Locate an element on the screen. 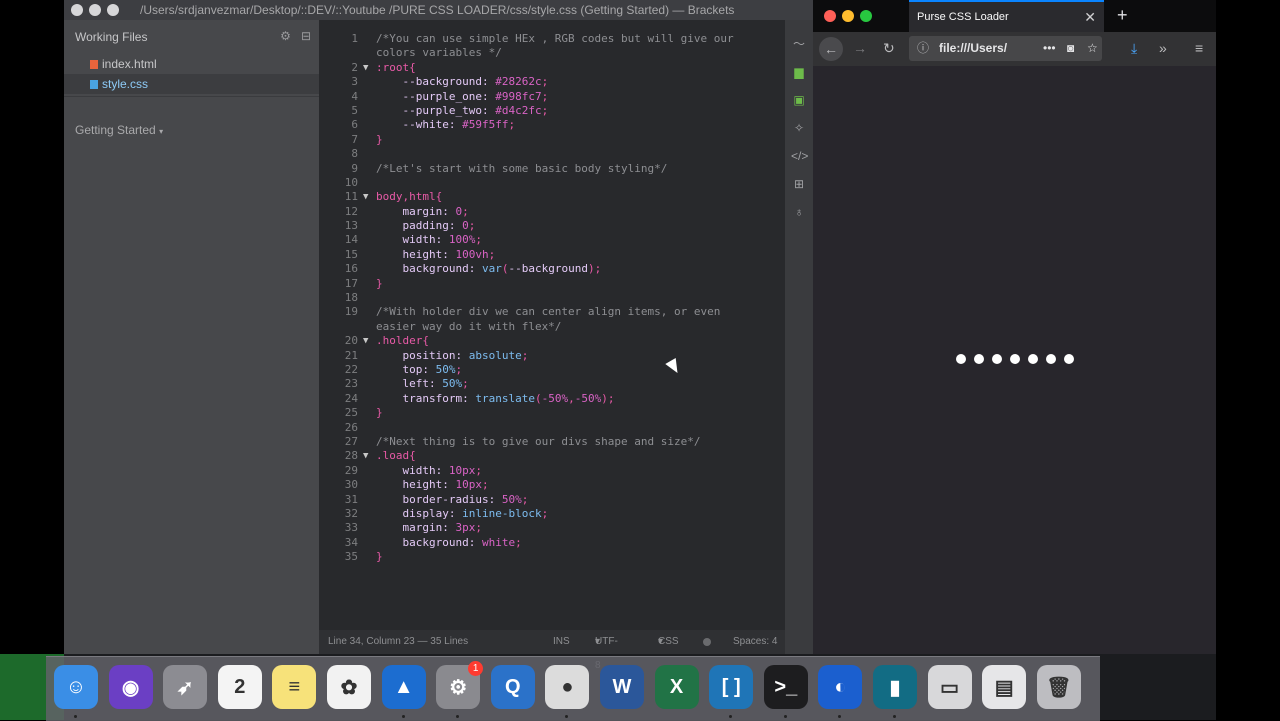  excel-icon: X is located at coordinates (676, 687).